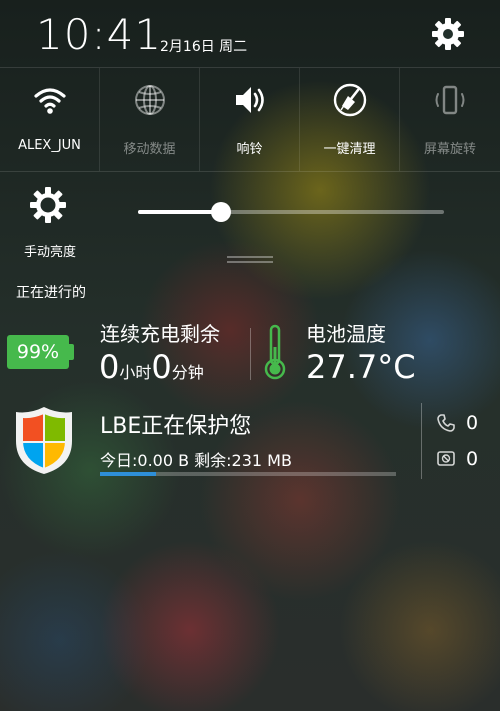  I want to click on protection-title: LBE正在保护您, so click(176, 426).